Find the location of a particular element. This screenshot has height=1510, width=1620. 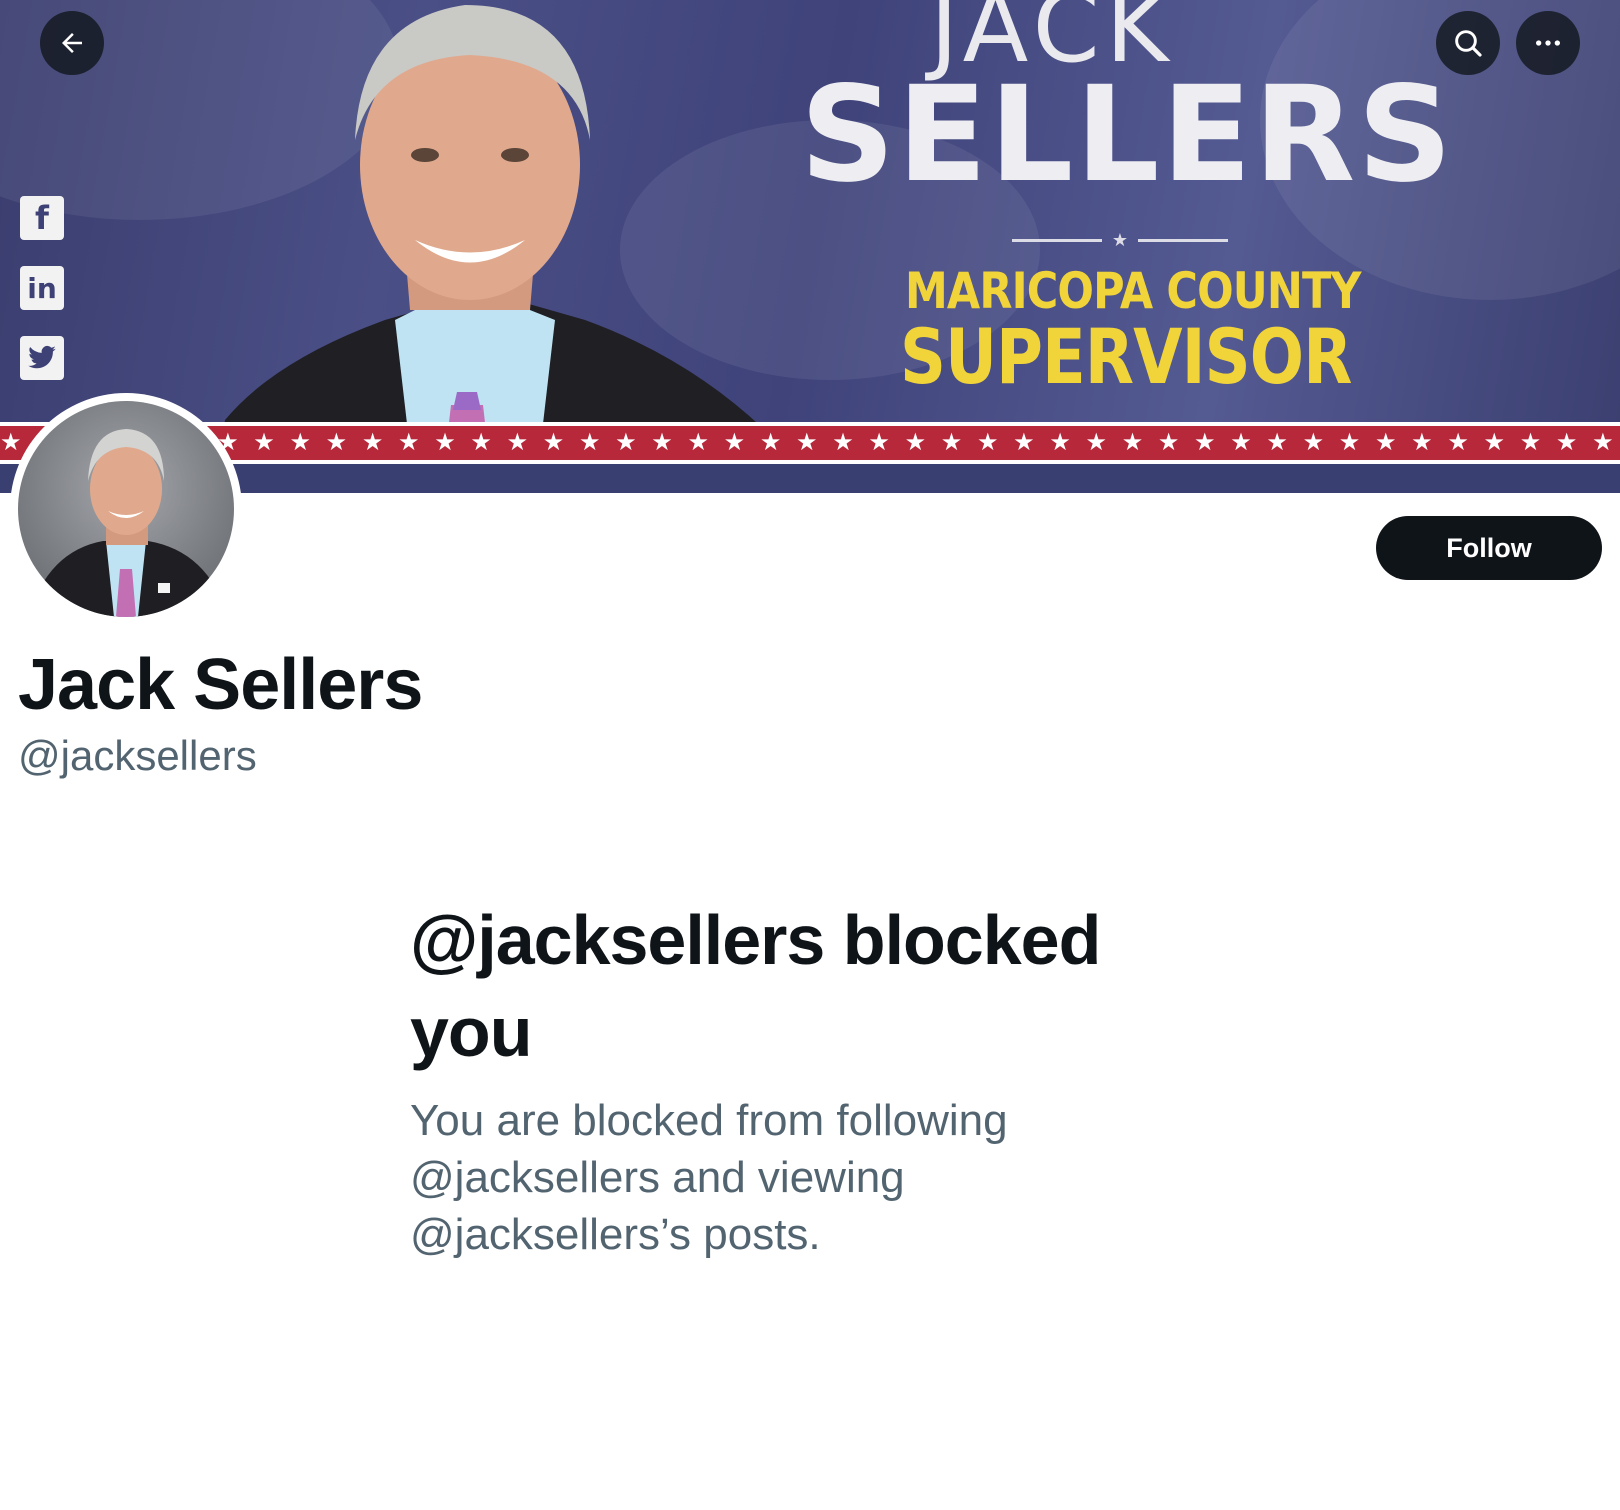

profile-handle: @jacksellers is located at coordinates (137, 755).